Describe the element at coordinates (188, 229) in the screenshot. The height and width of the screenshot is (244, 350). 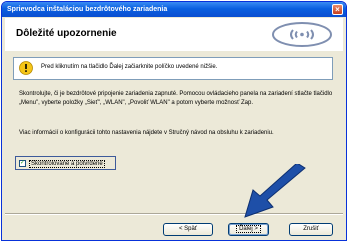
I see `back-button: < Späť` at that location.